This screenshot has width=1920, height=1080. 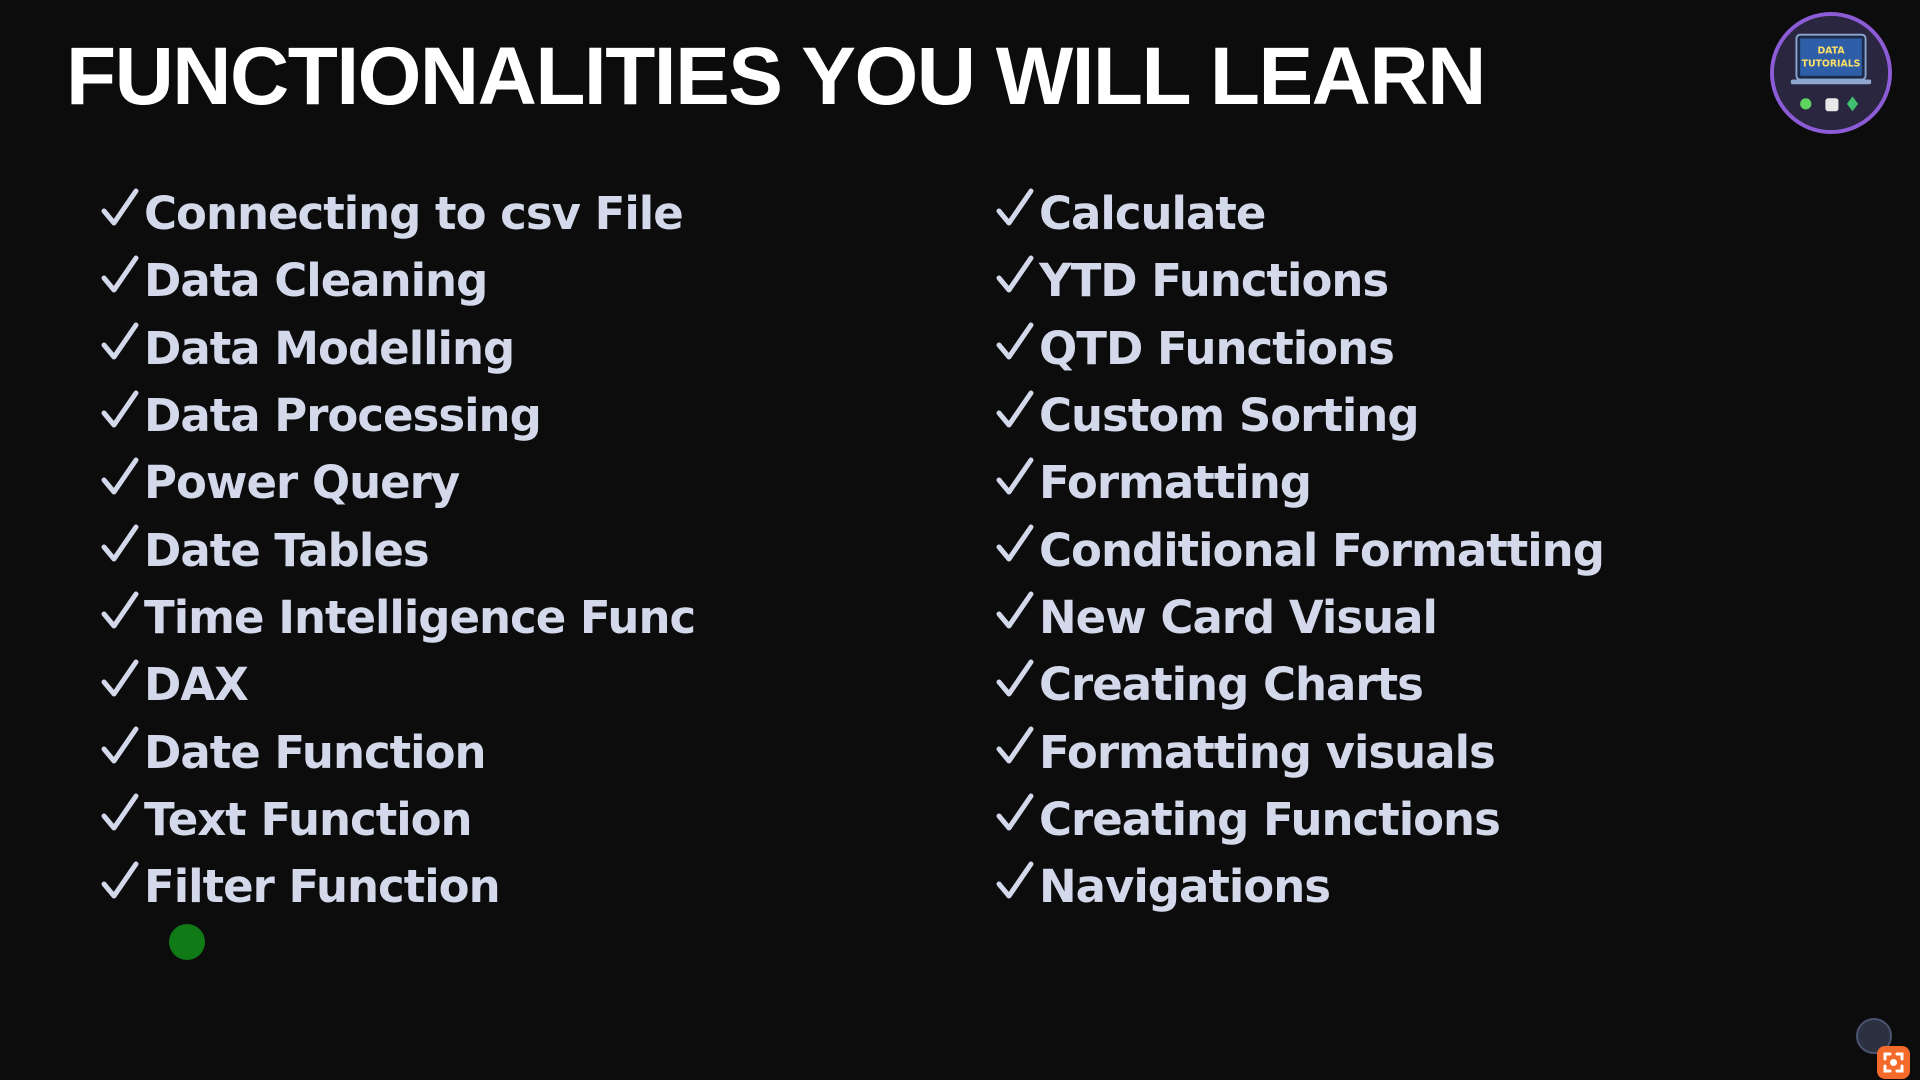 I want to click on list-item-label: QTD Functions, so click(x=1217, y=348).